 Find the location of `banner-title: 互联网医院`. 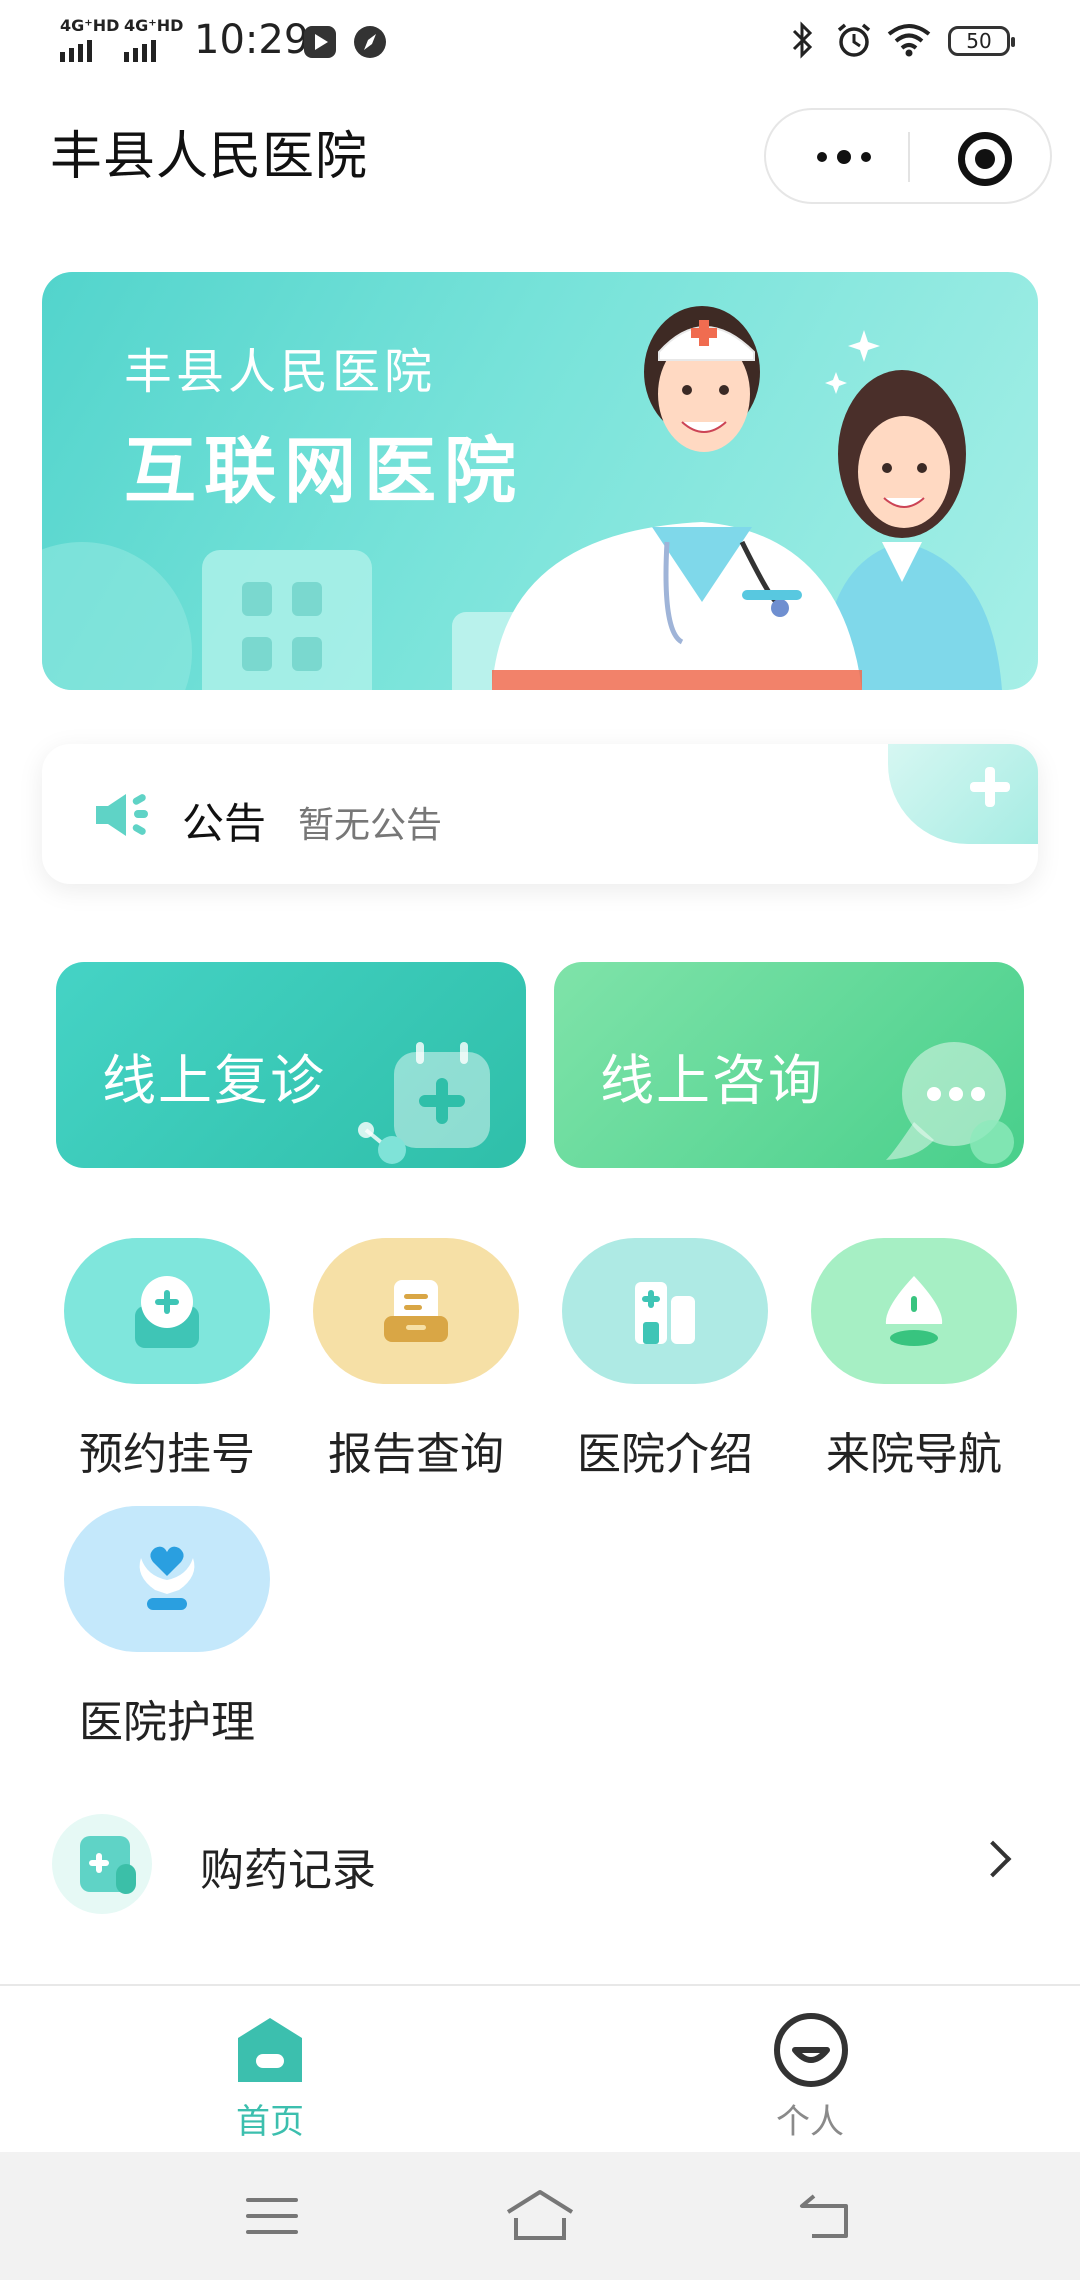

banner-title: 互联网医院 is located at coordinates (324, 471).